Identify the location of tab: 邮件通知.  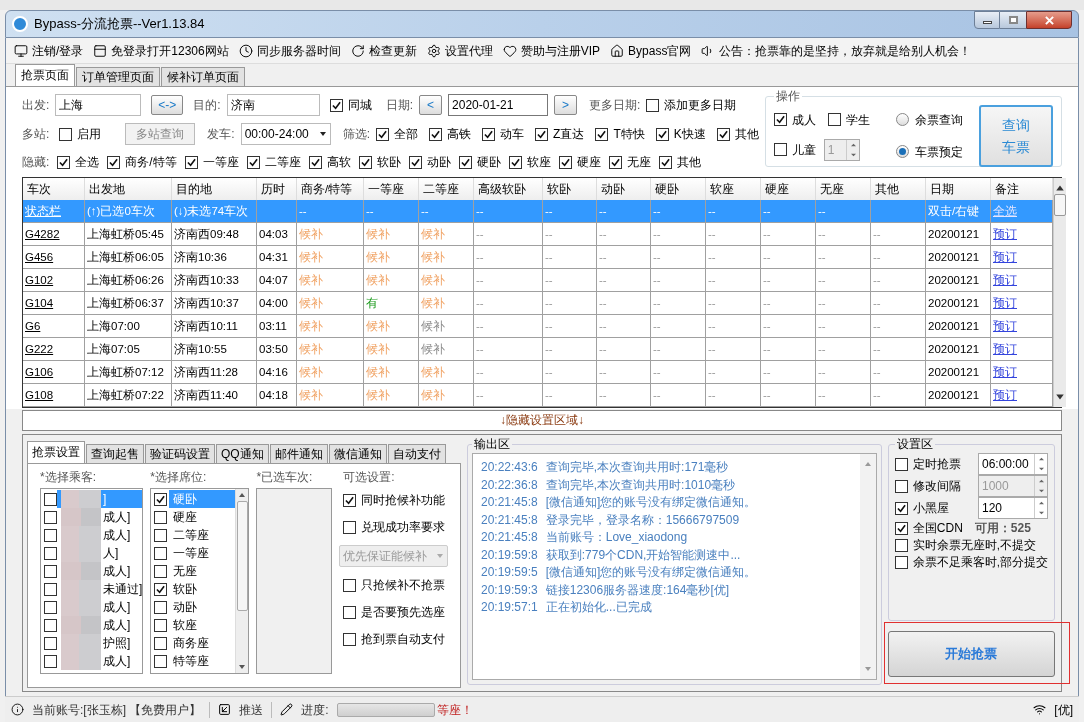
(298, 453).